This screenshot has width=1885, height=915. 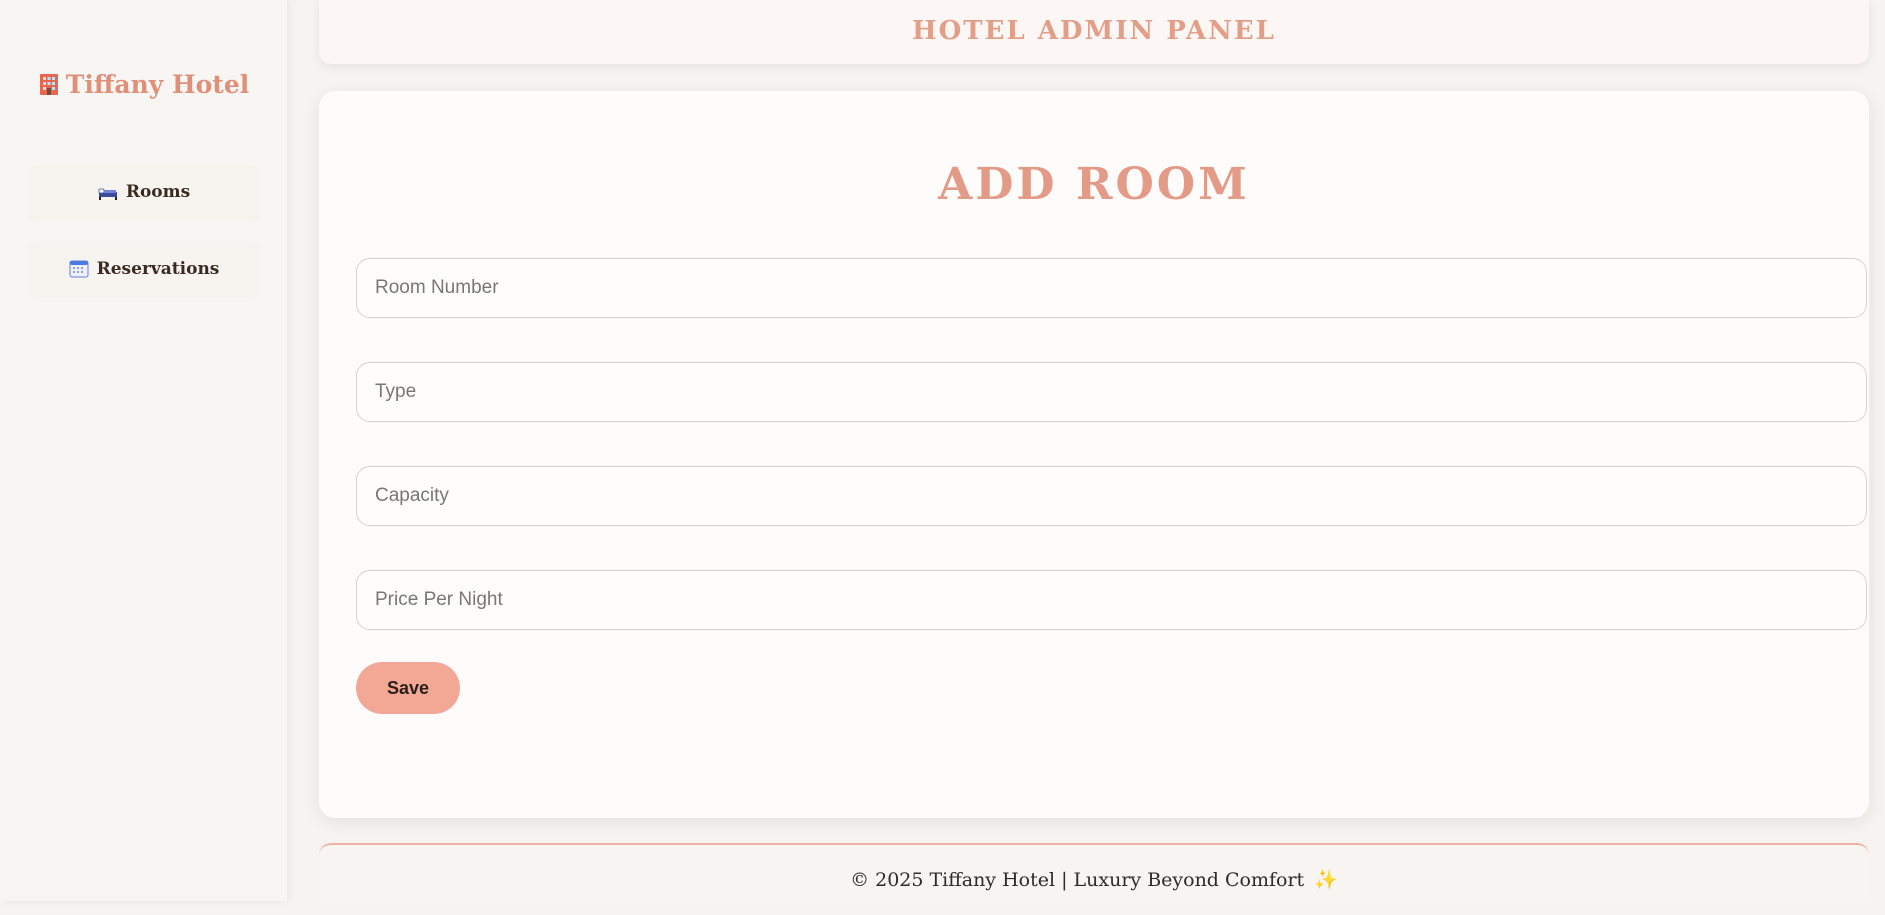 I want to click on room-type-input, so click(x=1111, y=392).